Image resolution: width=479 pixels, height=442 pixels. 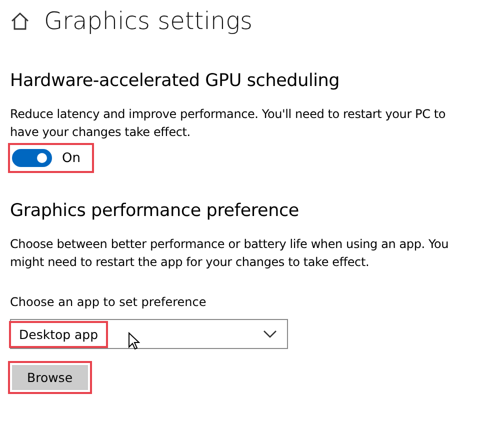 I want to click on app-type-dropdown: Desktop app, so click(x=149, y=334).